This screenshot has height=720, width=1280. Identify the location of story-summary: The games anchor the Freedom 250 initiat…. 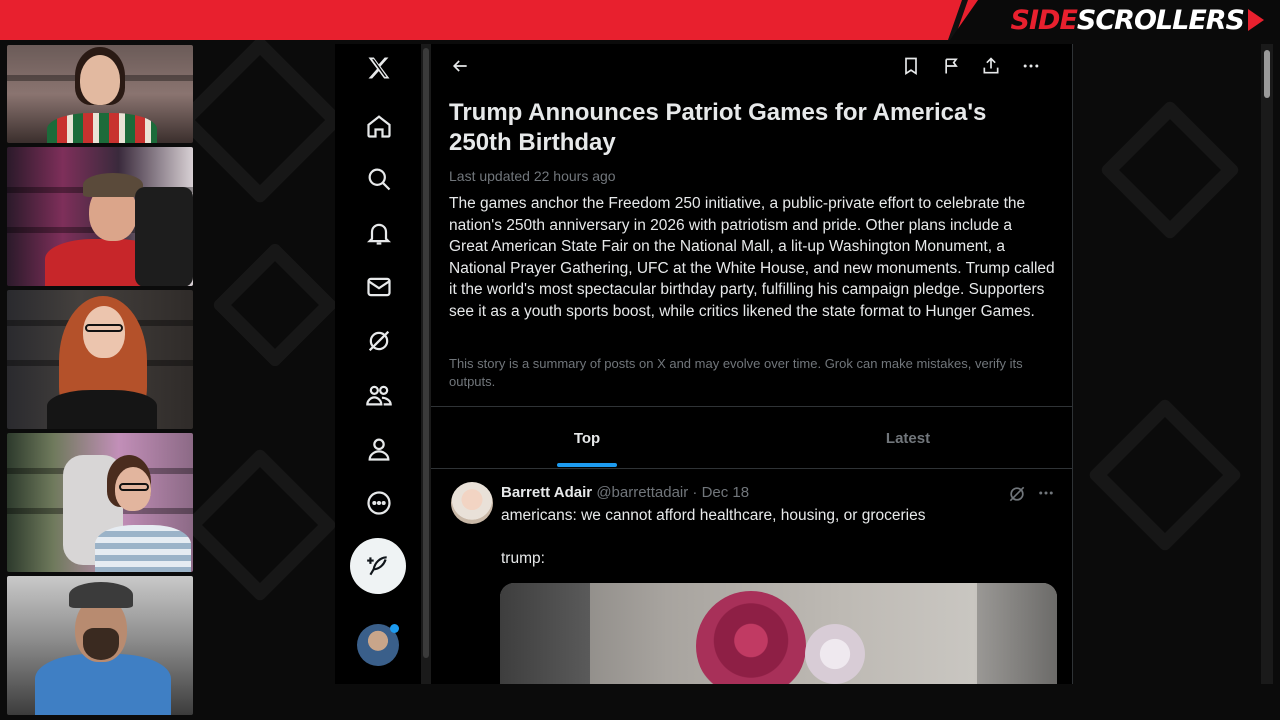
(752, 257).